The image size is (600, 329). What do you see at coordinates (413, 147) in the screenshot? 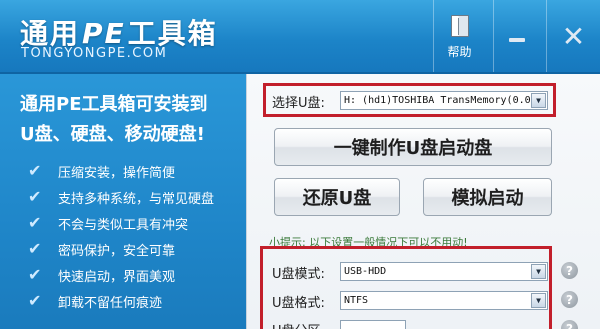
I see `make-boot-disk-button: 一键制作U盘启动盘` at bounding box center [413, 147].